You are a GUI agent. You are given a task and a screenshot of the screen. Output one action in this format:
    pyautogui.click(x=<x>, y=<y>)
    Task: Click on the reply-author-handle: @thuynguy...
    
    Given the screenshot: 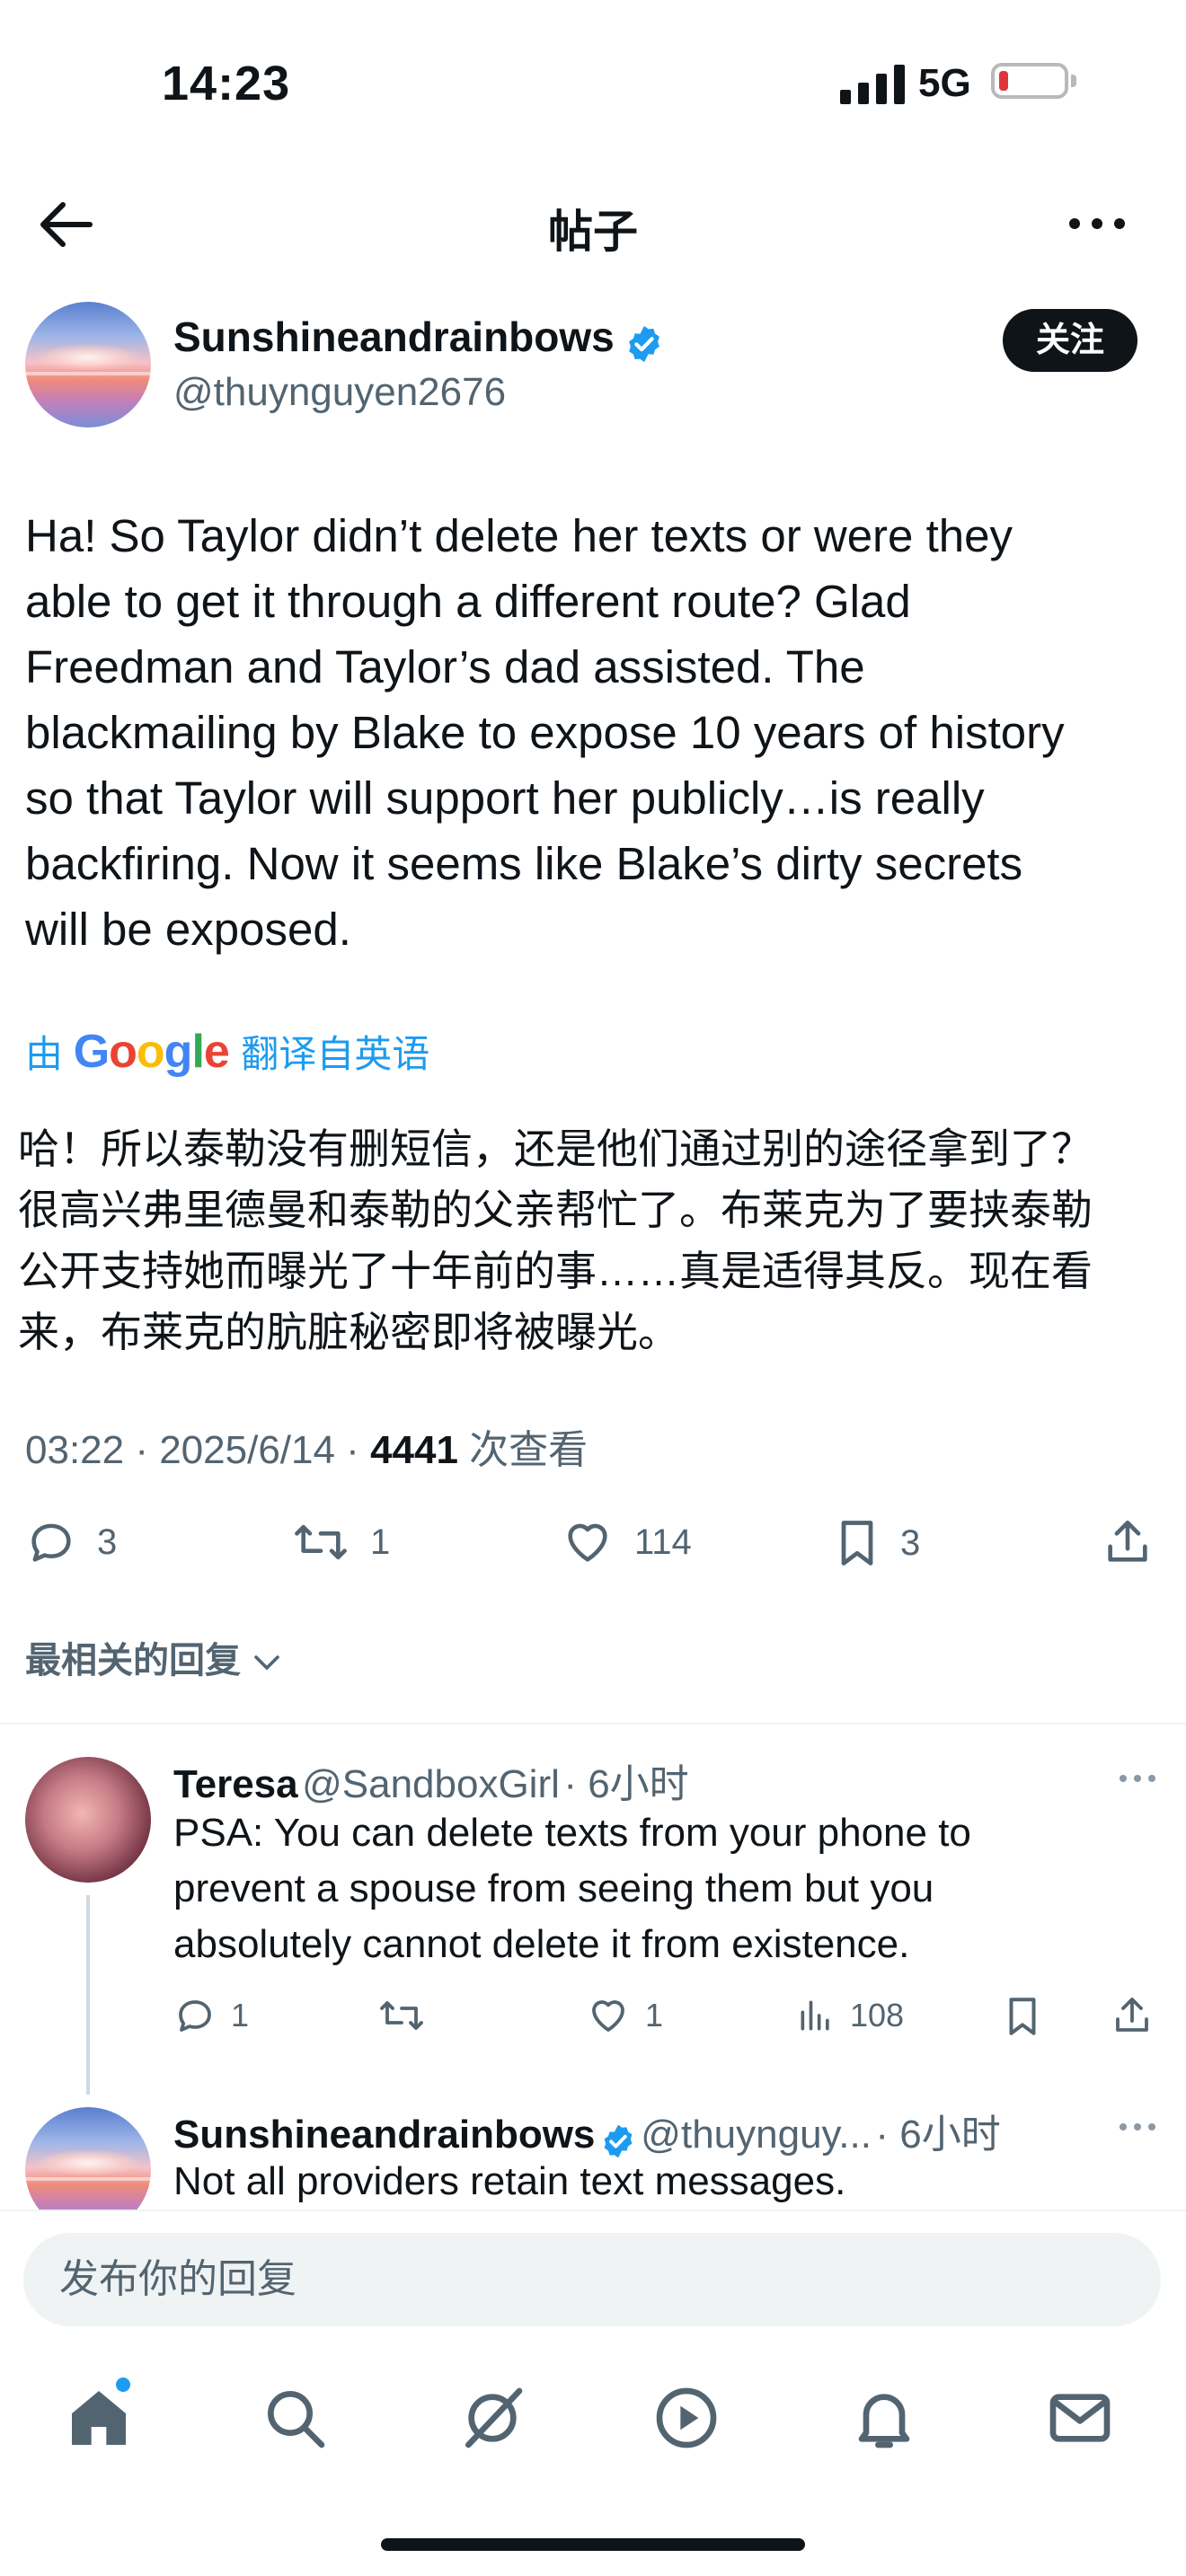 What is the action you would take?
    pyautogui.click(x=756, y=2135)
    